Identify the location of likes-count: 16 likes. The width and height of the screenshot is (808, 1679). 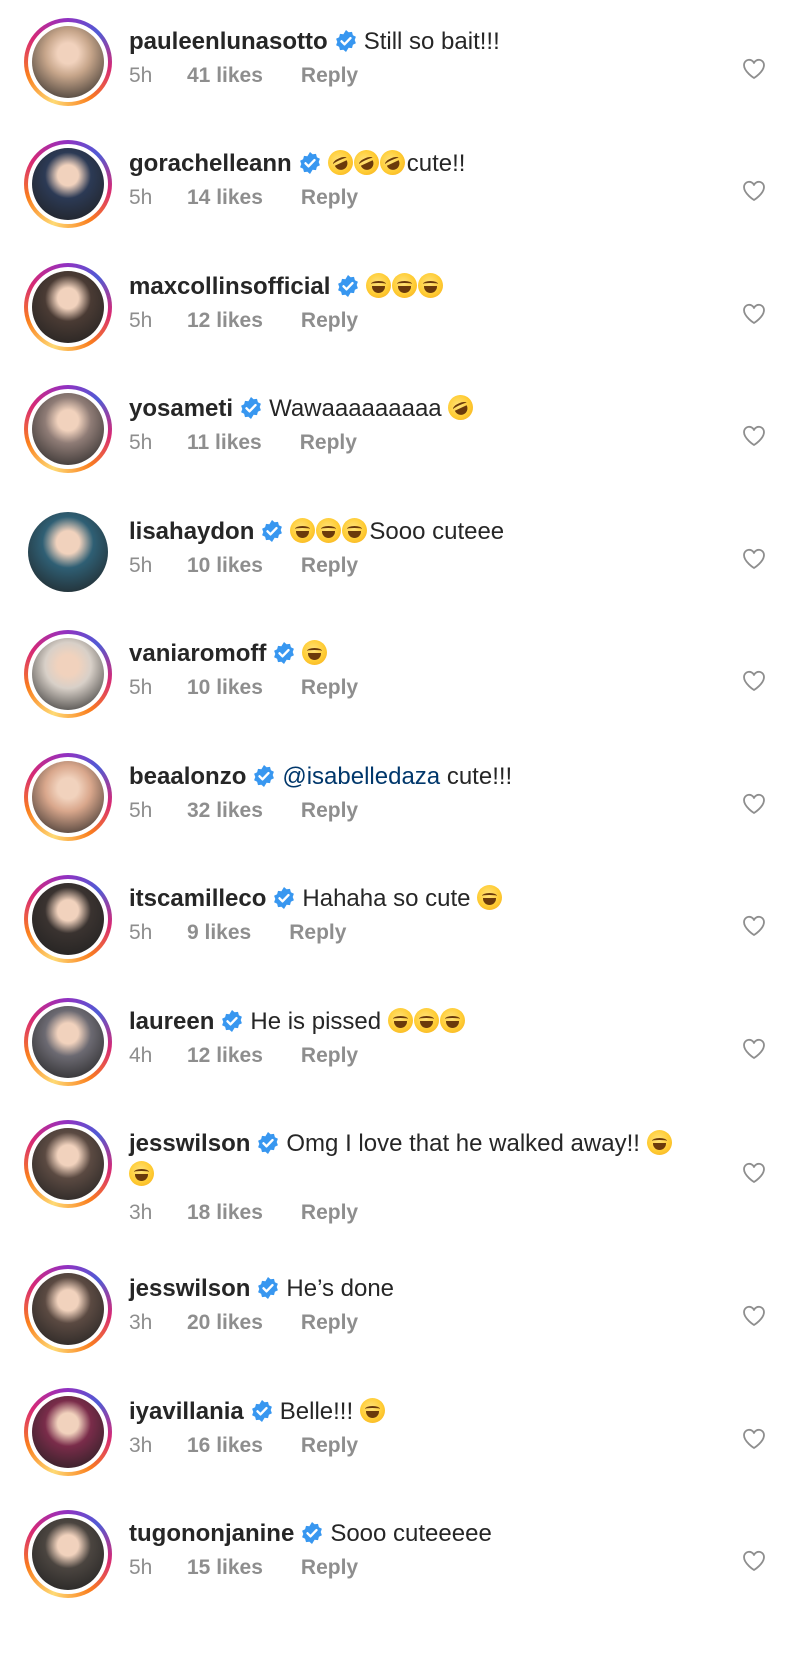
(225, 1446).